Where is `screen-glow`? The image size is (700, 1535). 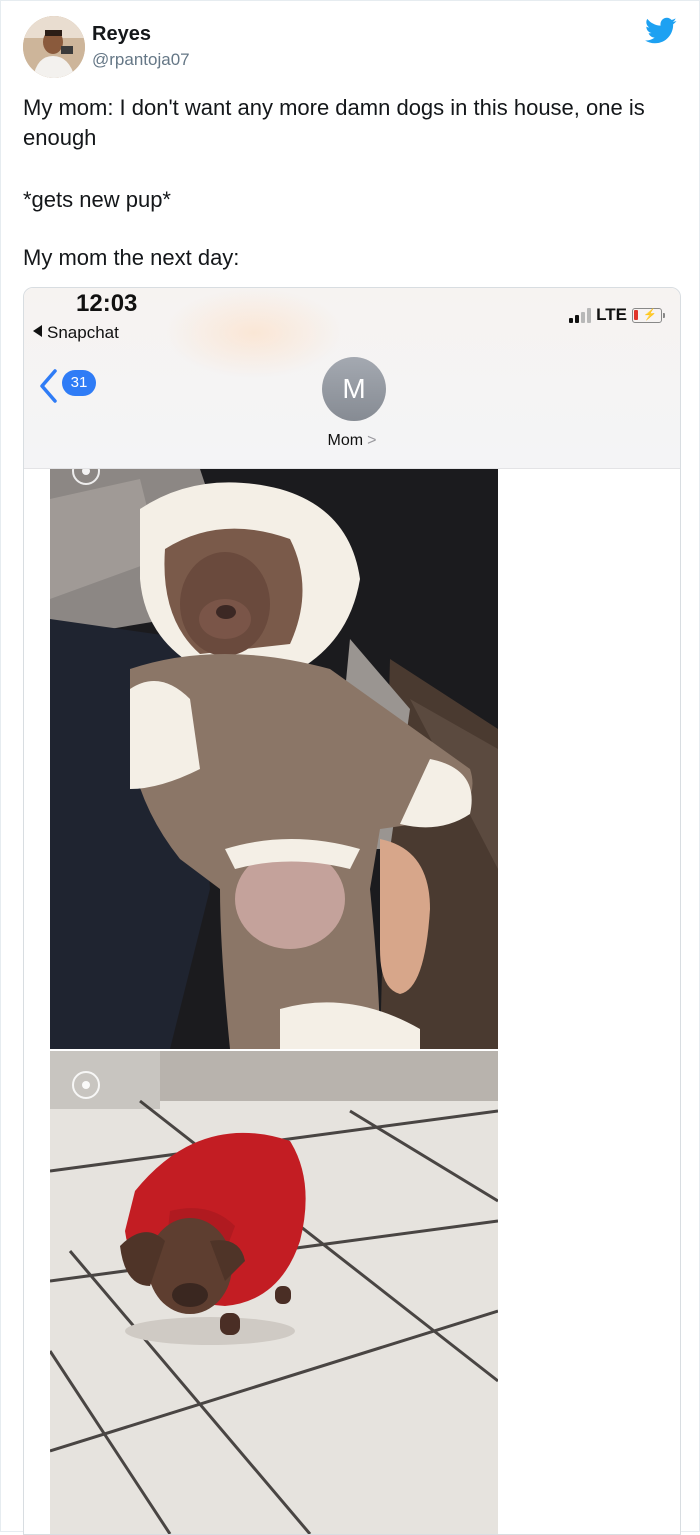 screen-glow is located at coordinates (254, 333).